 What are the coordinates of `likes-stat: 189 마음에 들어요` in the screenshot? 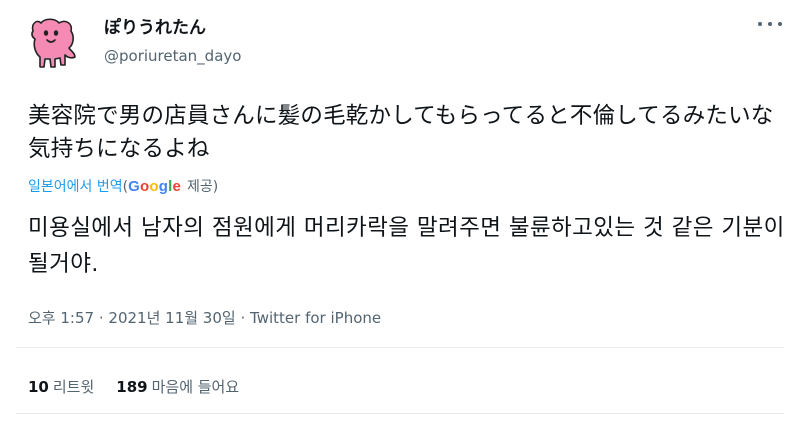 It's located at (177, 387).